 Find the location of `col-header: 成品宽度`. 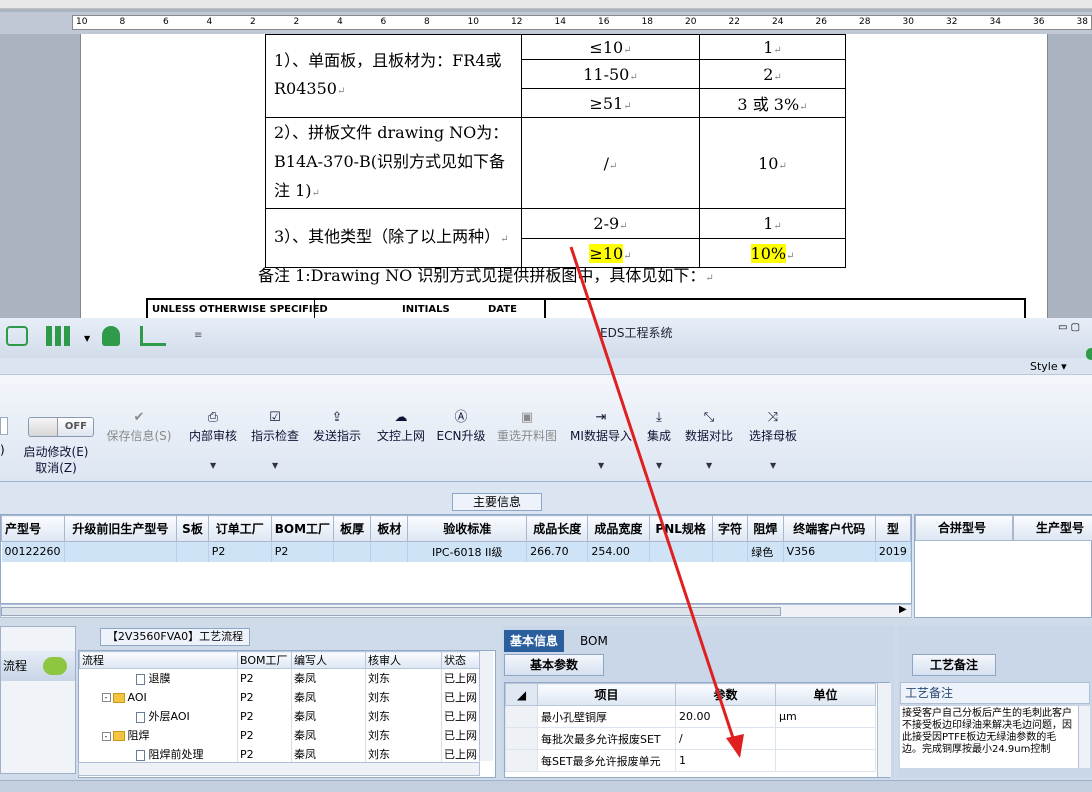

col-header: 成品宽度 is located at coordinates (618, 528).